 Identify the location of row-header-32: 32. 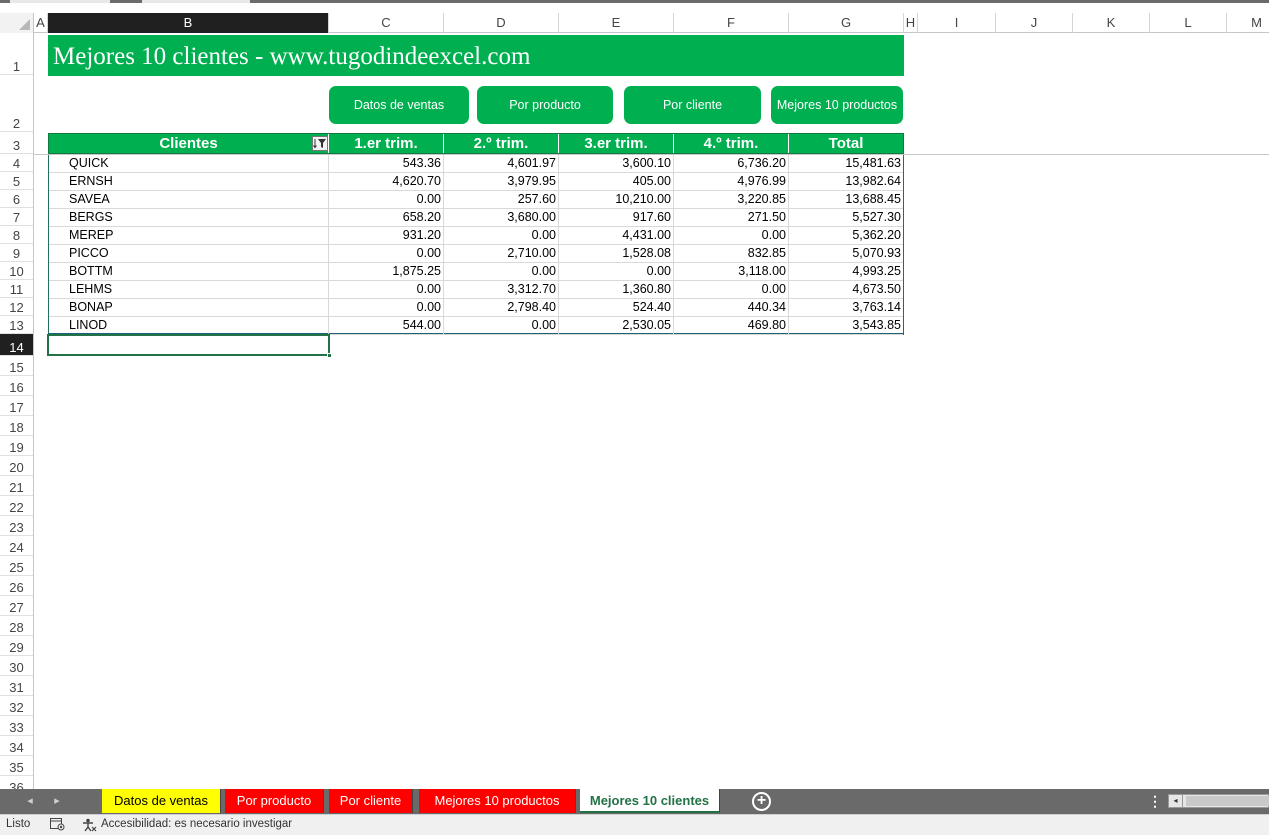
(16, 706).